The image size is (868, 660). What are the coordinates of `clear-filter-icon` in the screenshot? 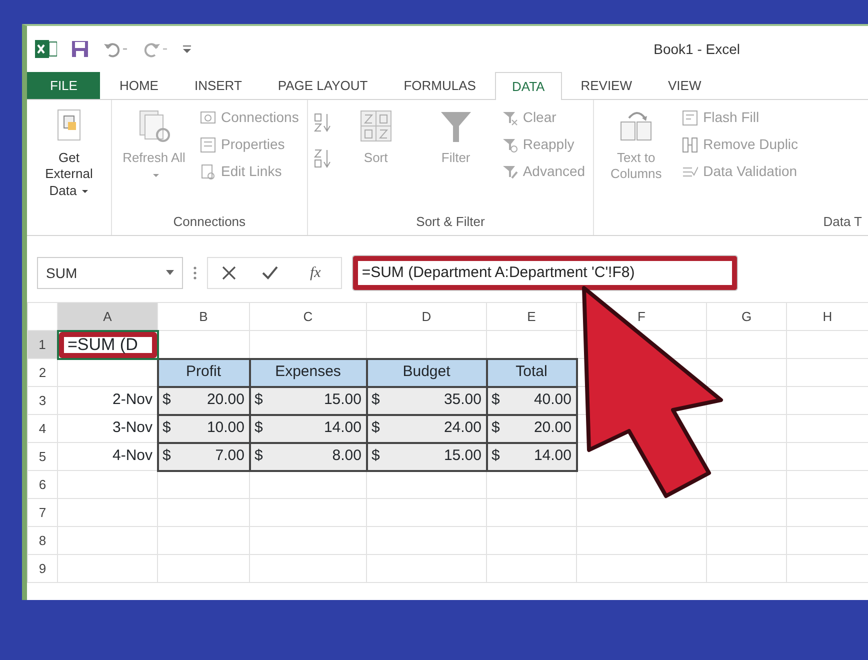 It's located at (510, 118).